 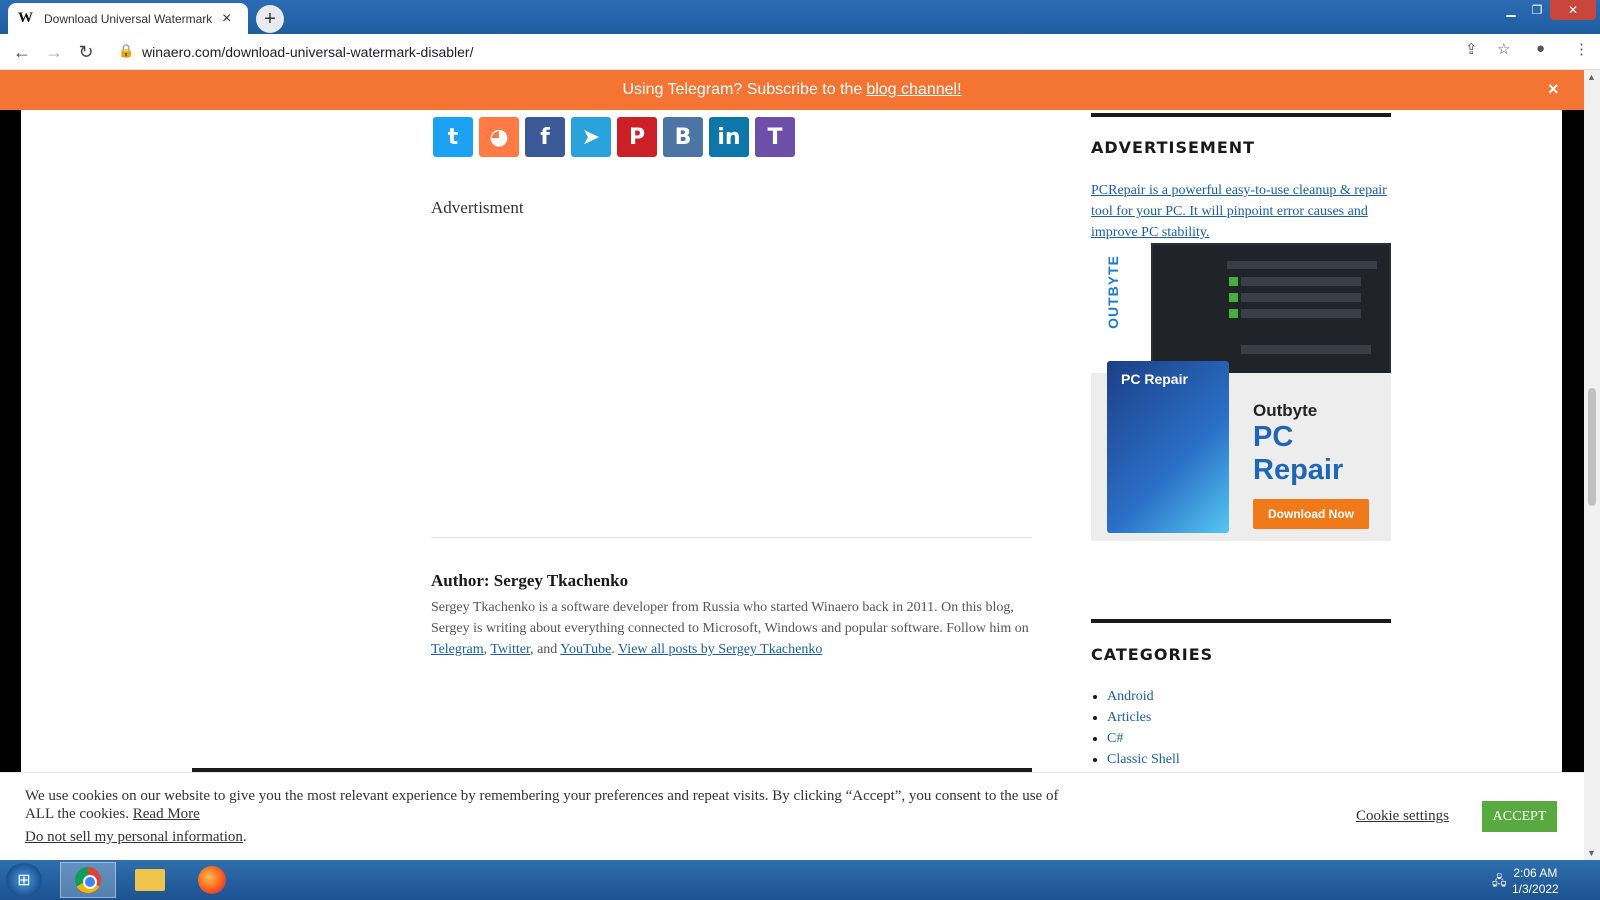 What do you see at coordinates (270, 19) in the screenshot?
I see `new-tab-button: +` at bounding box center [270, 19].